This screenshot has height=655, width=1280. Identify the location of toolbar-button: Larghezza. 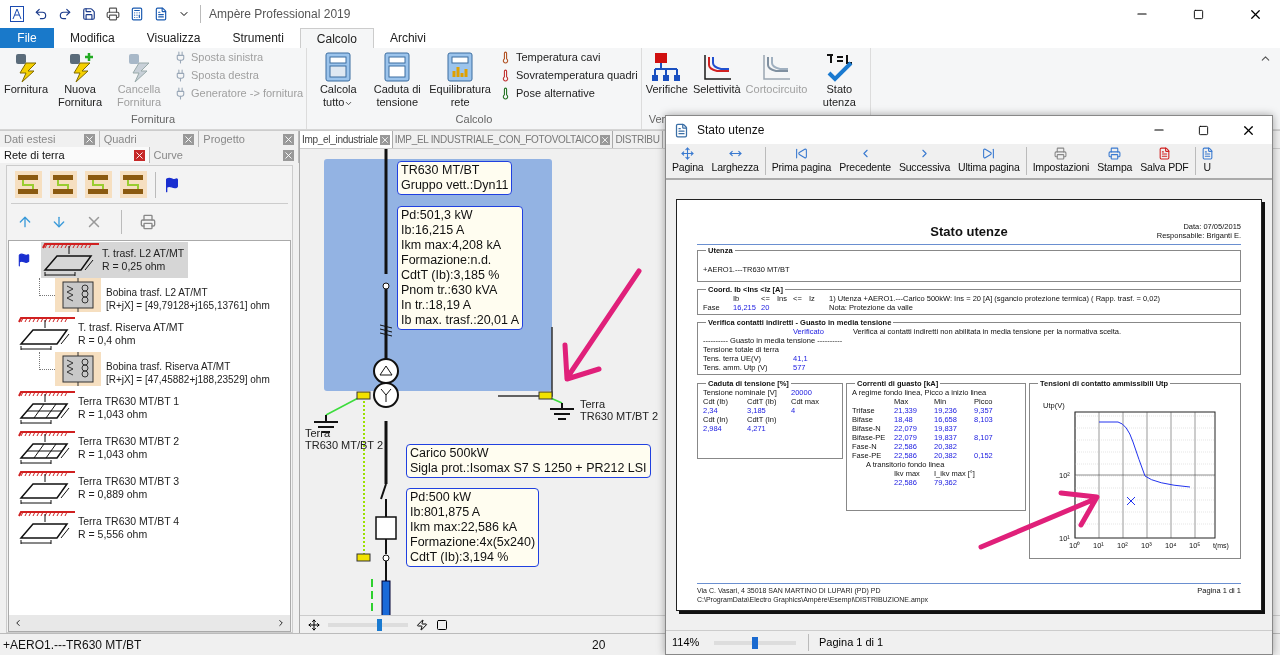
(735, 161).